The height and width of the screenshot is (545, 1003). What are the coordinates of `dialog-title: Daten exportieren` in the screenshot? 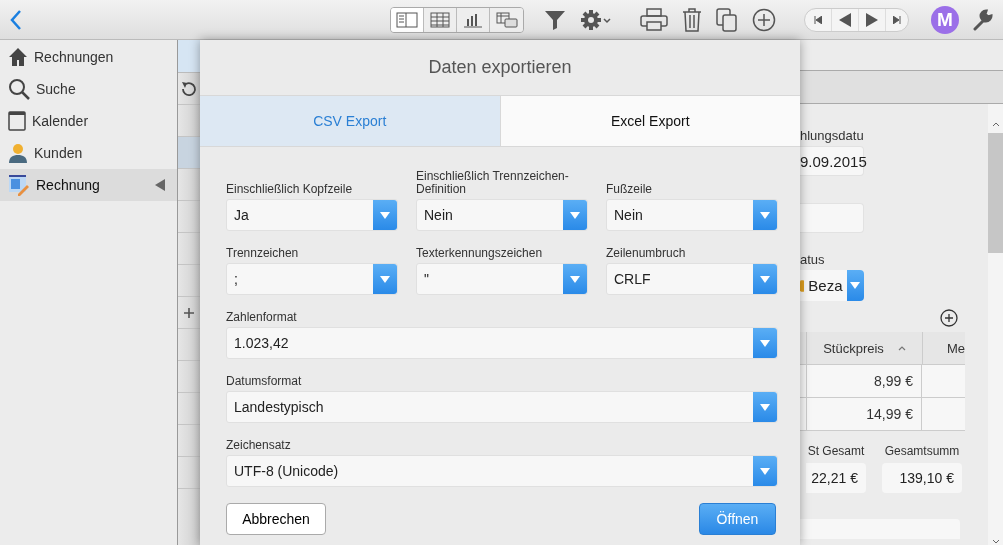 It's located at (500, 67).